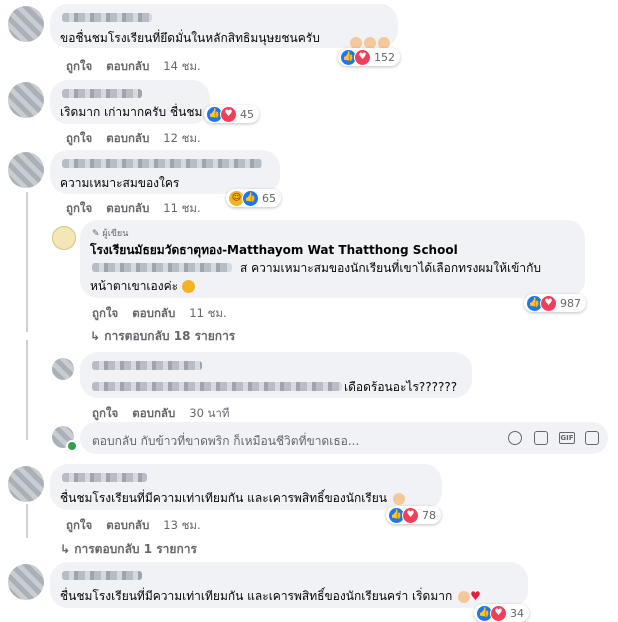  What do you see at coordinates (250, 198) in the screenshot?
I see `like-icon: 👍` at bounding box center [250, 198].